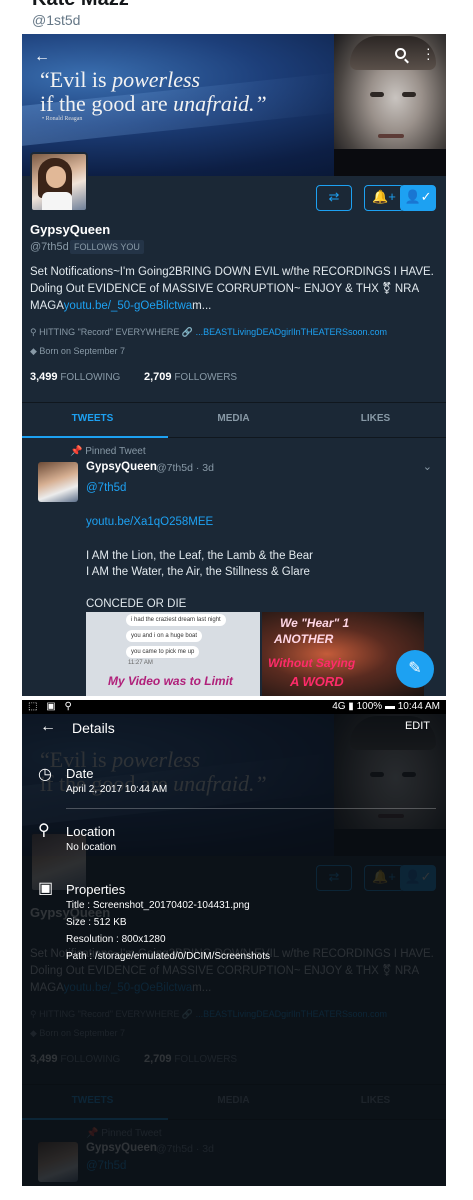  I want to click on chat-bubble: you came to pick me up, so click(163, 652).